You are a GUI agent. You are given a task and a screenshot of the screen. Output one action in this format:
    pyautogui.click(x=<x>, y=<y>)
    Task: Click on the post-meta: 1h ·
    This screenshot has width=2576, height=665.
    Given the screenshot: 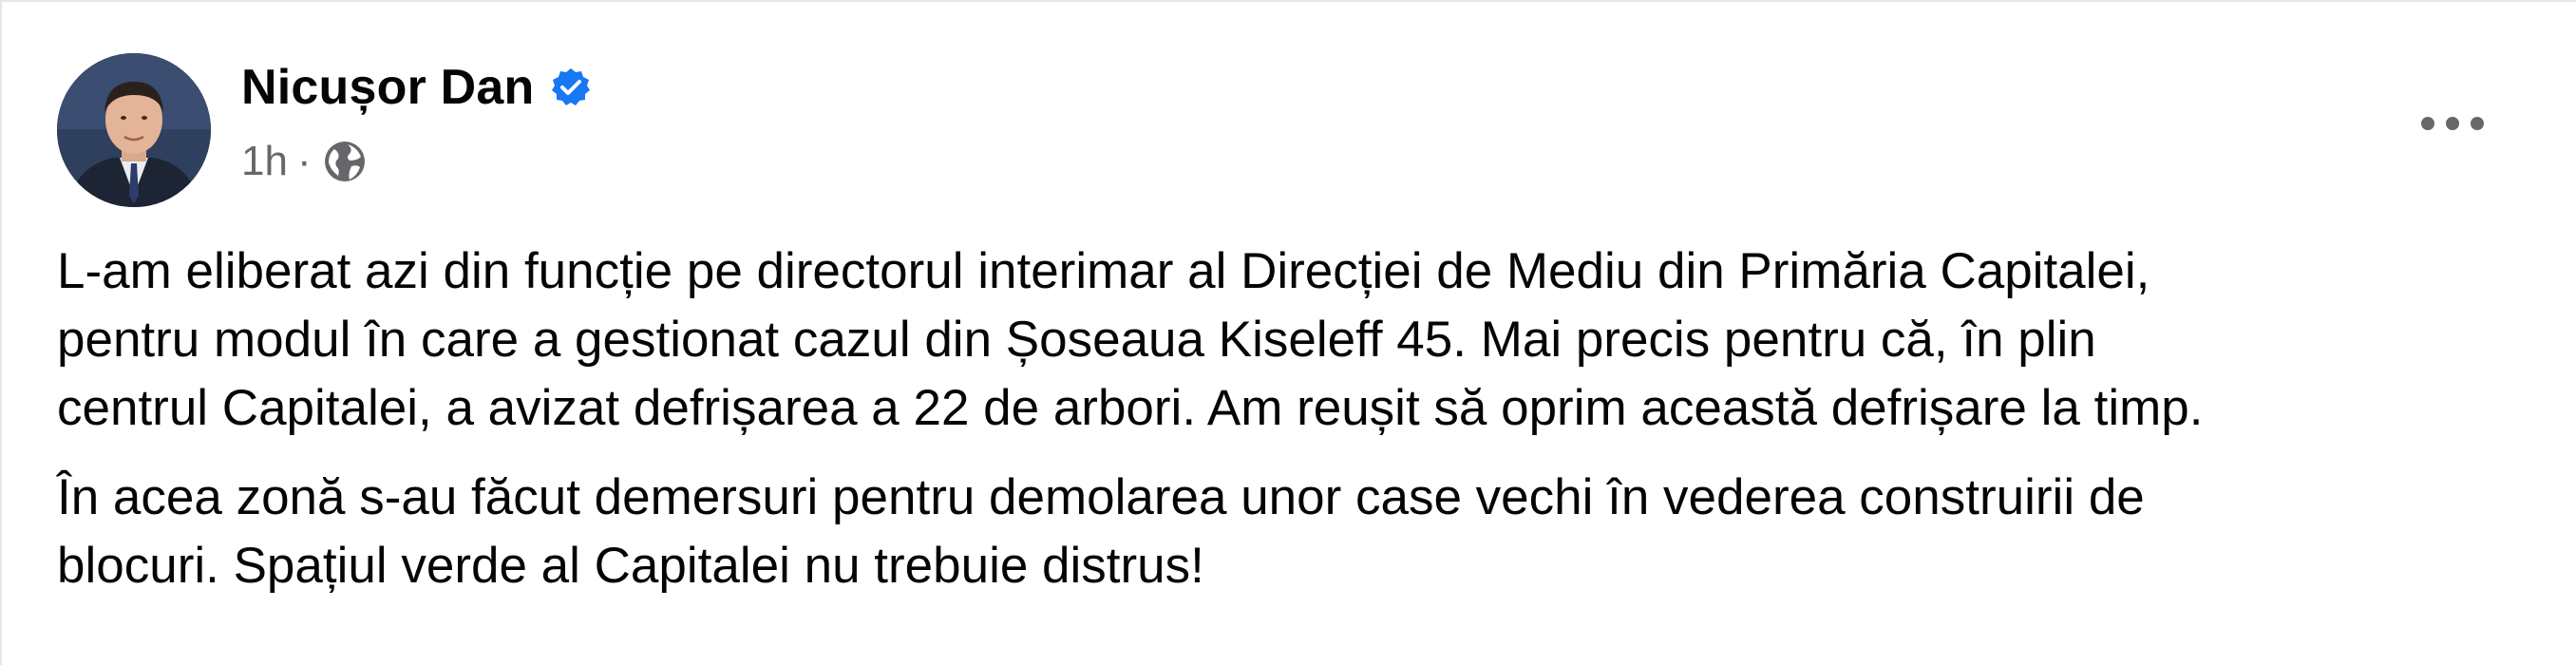 What is the action you would take?
    pyautogui.click(x=305, y=161)
    